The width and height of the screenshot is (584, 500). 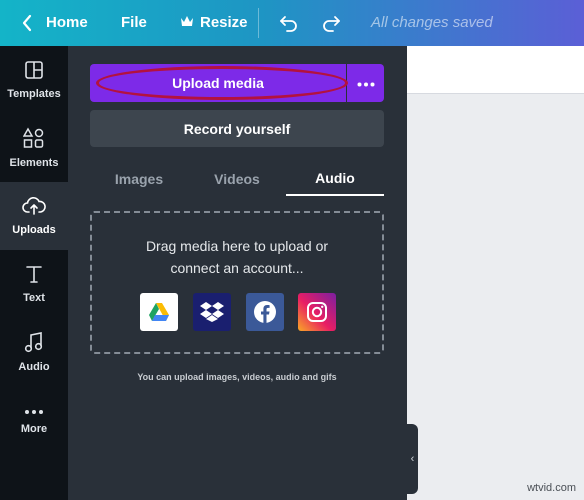 I want to click on elements-icon, so click(x=33, y=139).